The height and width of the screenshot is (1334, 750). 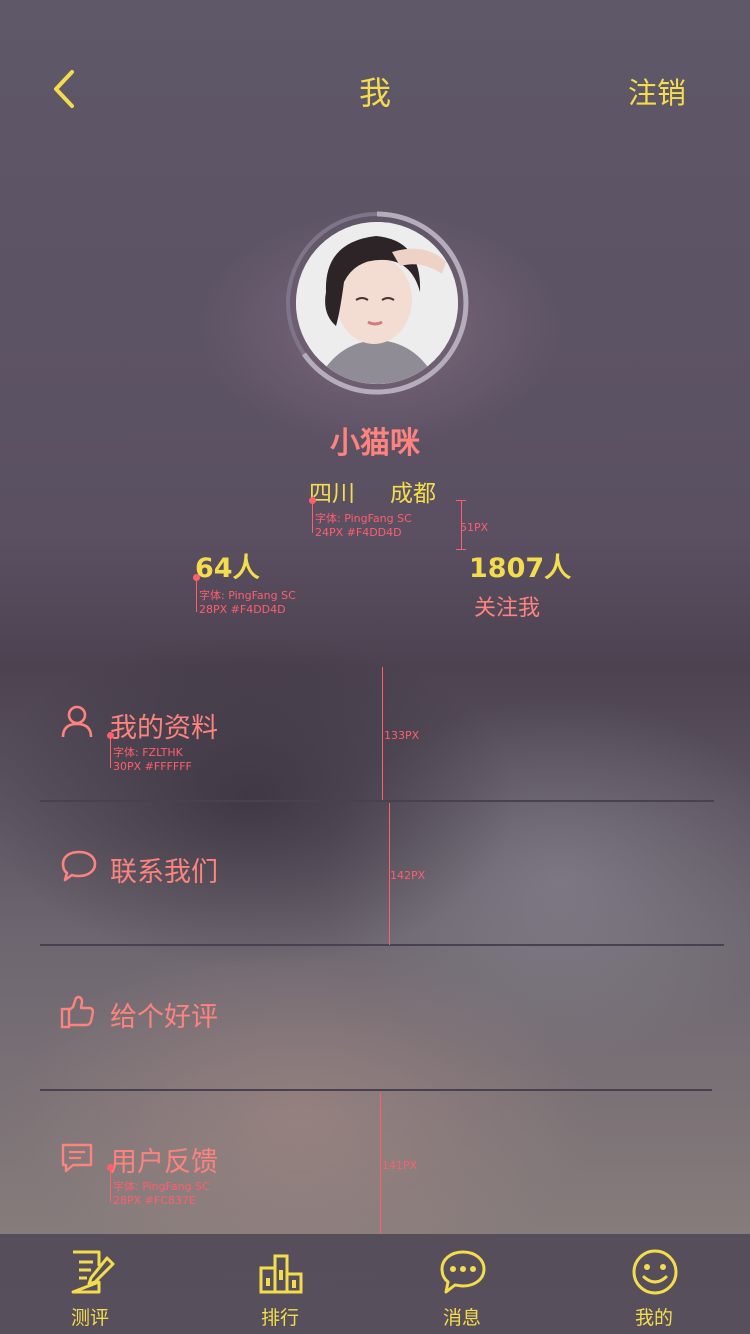 I want to click on tab-label: 我的, so click(x=653, y=1318).